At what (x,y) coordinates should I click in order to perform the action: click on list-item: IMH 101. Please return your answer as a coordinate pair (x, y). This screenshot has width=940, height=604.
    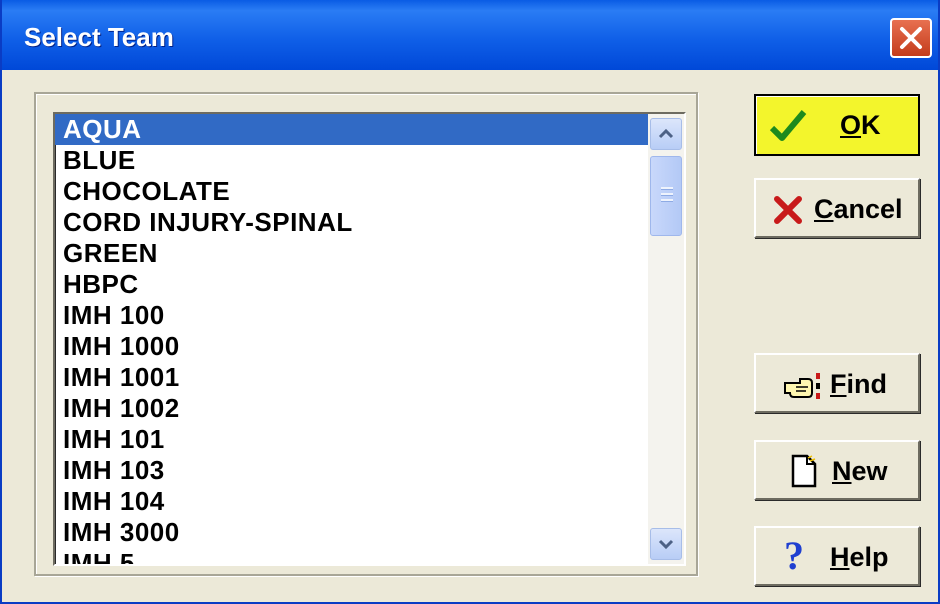
    Looking at the image, I should click on (351, 439).